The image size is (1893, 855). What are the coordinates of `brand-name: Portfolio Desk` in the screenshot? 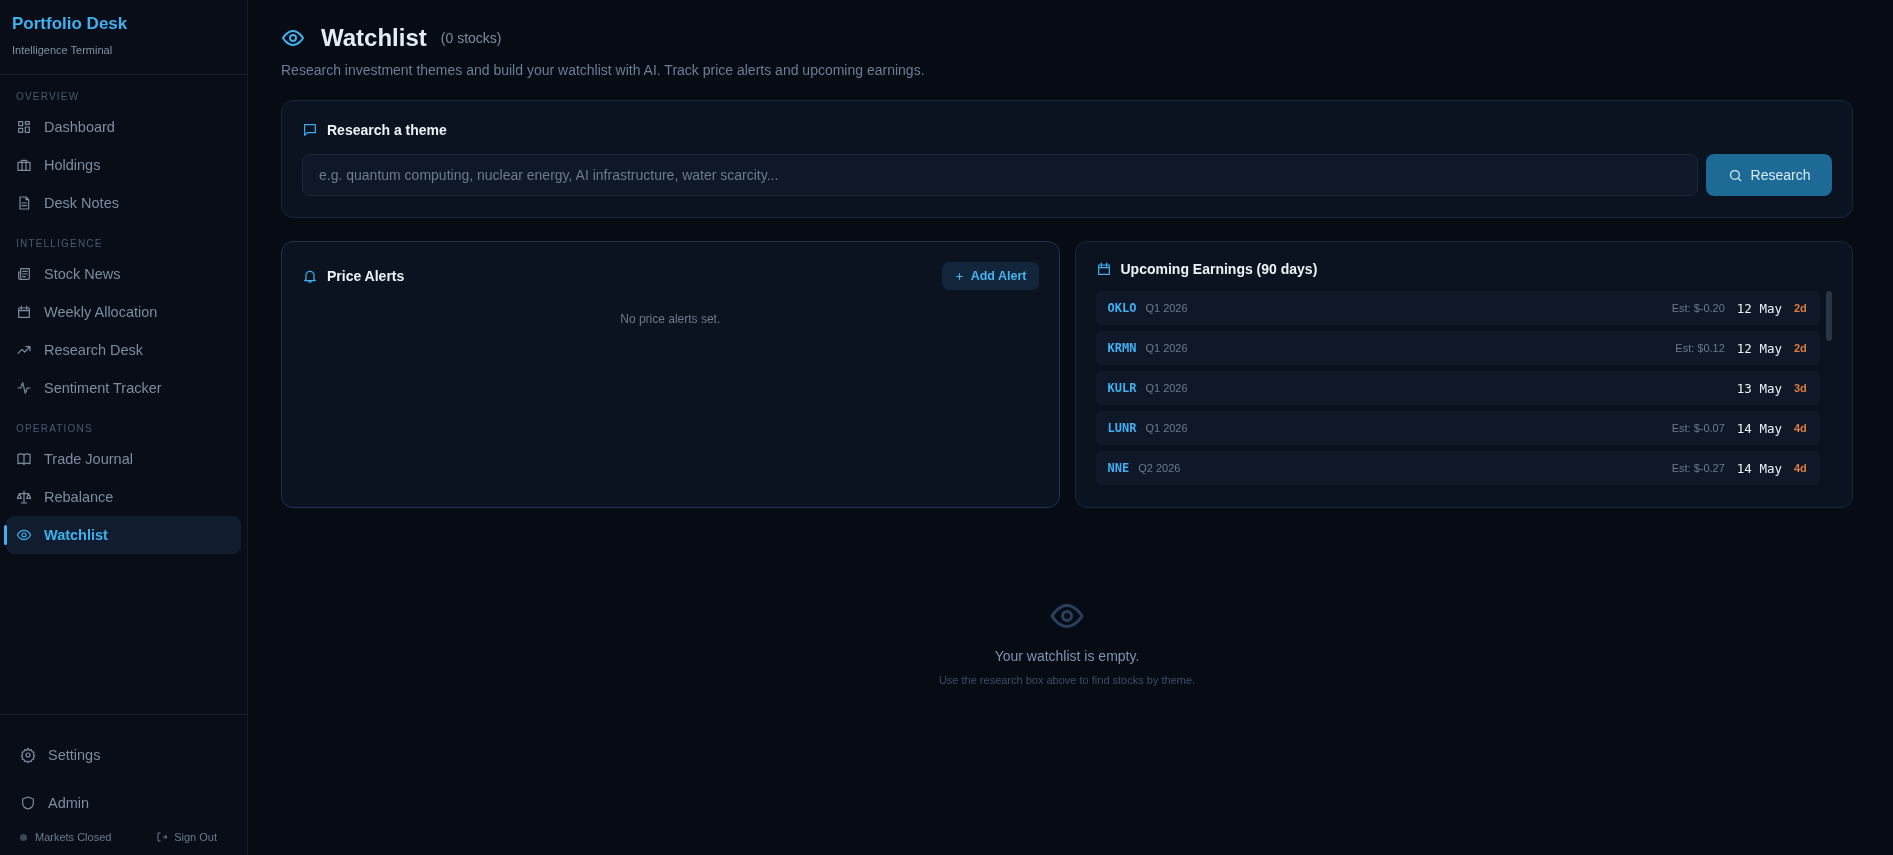 It's located at (70, 24).